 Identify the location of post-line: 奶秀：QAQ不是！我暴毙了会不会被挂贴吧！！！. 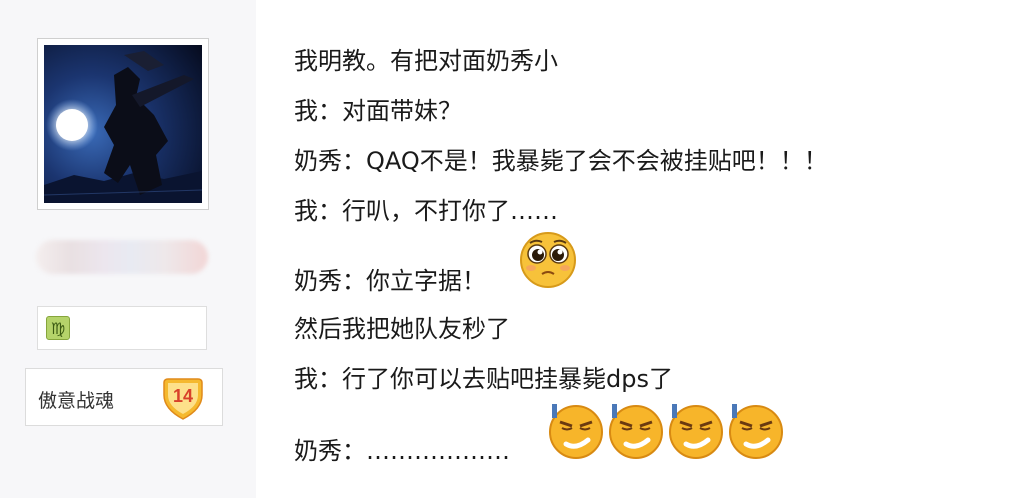
(561, 161).